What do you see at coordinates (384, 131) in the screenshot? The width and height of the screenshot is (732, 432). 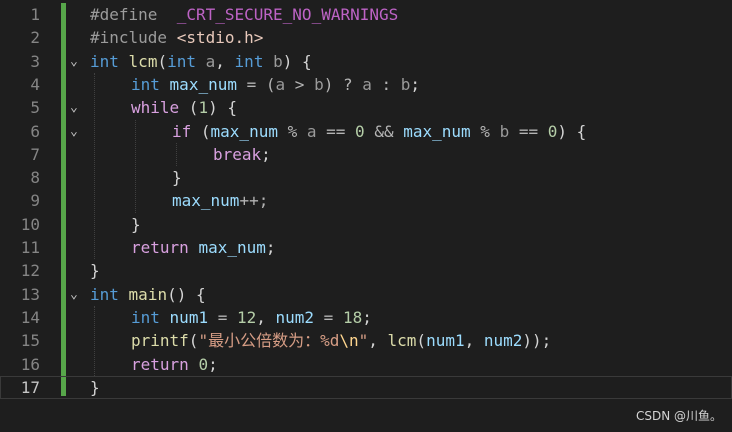 I see `code-token: &&` at bounding box center [384, 131].